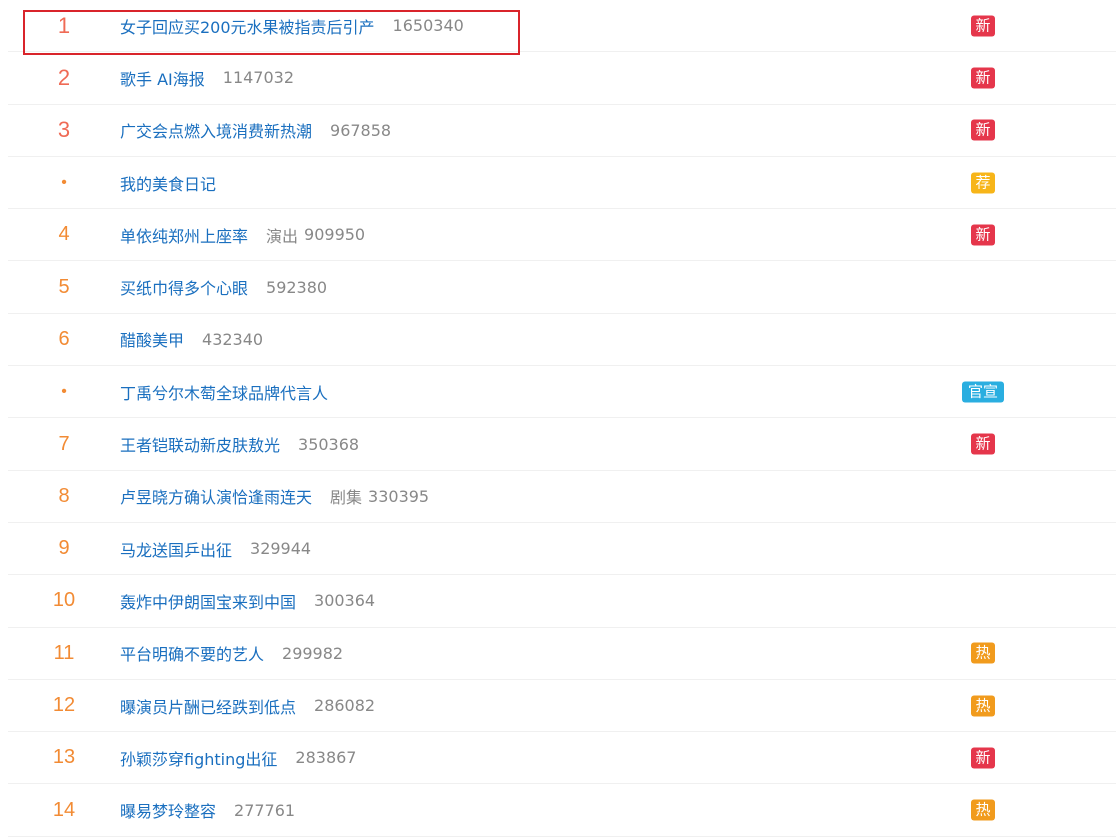  I want to click on topic-link: 我的美食日记, so click(168, 183).